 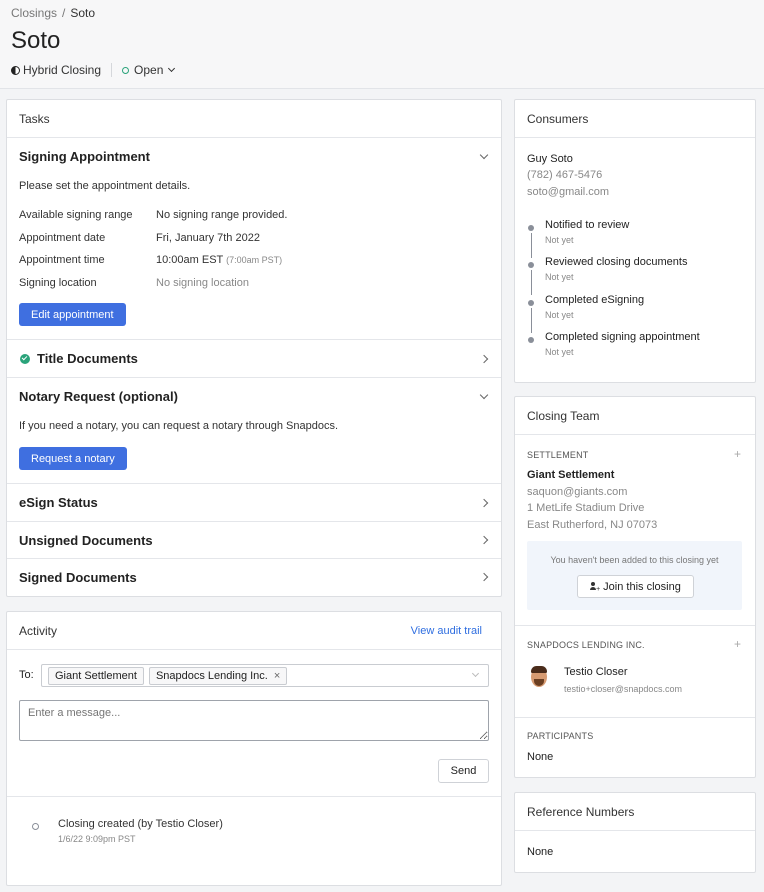 What do you see at coordinates (190, 260) in the screenshot?
I see `appointment-time-est: 10:00am EST` at bounding box center [190, 260].